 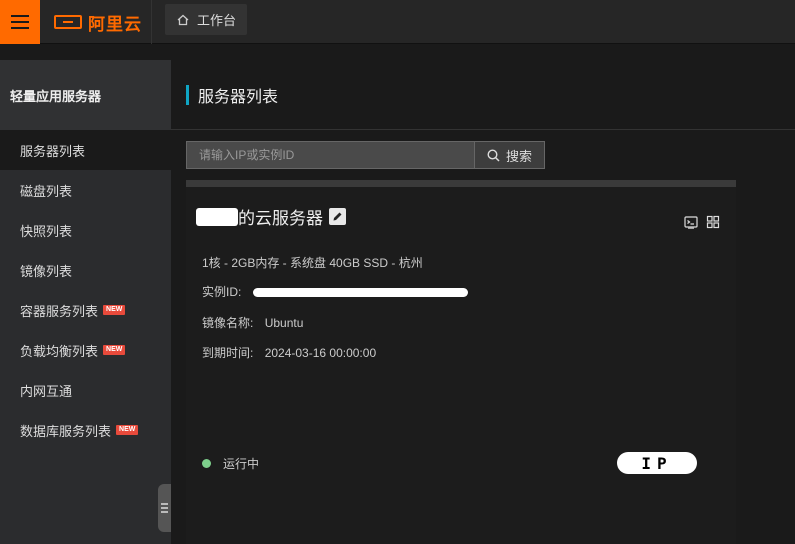 I want to click on sidebar-collapse-handle, so click(x=164, y=508).